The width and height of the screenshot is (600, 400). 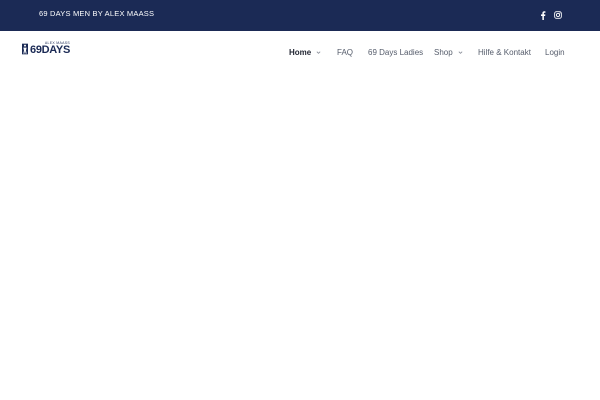 I want to click on nav-item-help-contact: Hilfe & Kontakt, so click(x=504, y=52).